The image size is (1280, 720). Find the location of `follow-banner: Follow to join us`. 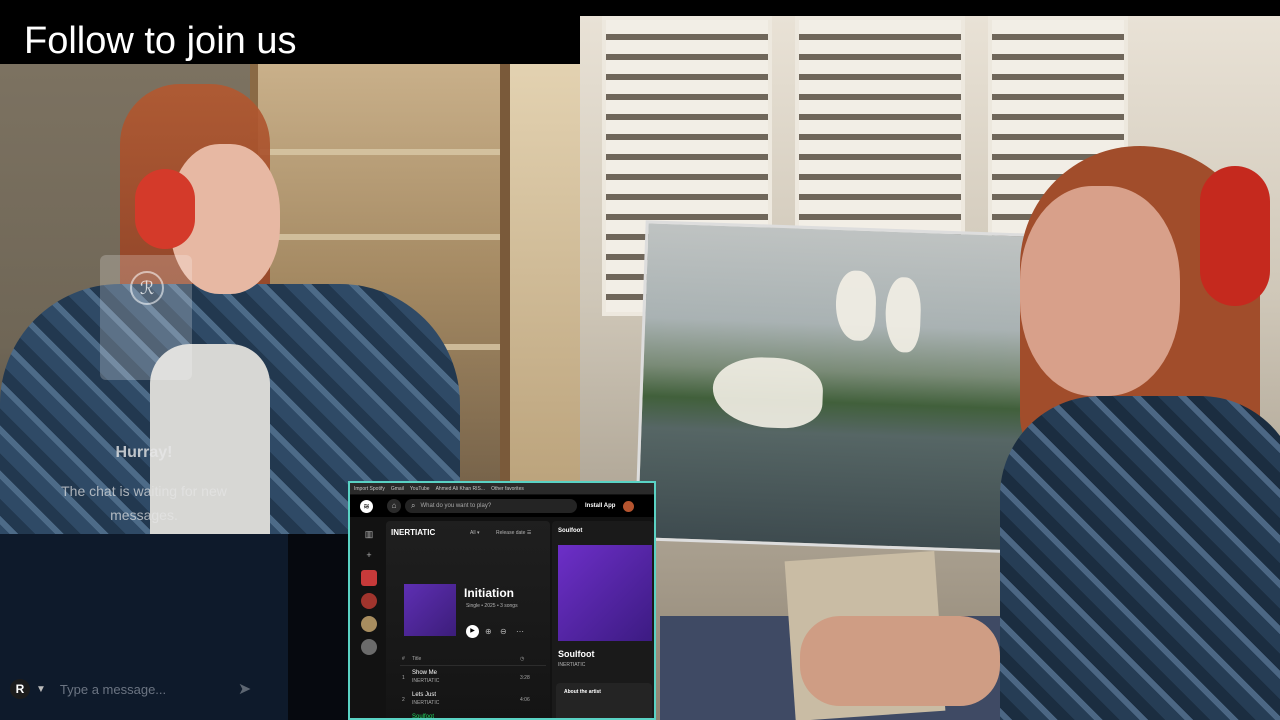

follow-banner: Follow to join us is located at coordinates (192, 40).